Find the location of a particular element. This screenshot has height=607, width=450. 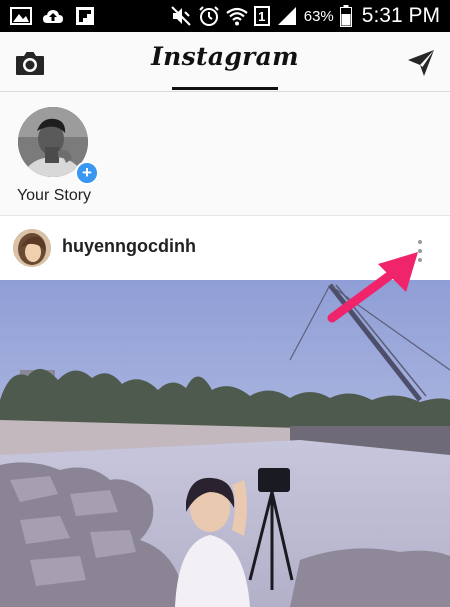

story-label: Your Story is located at coordinates (54, 195).